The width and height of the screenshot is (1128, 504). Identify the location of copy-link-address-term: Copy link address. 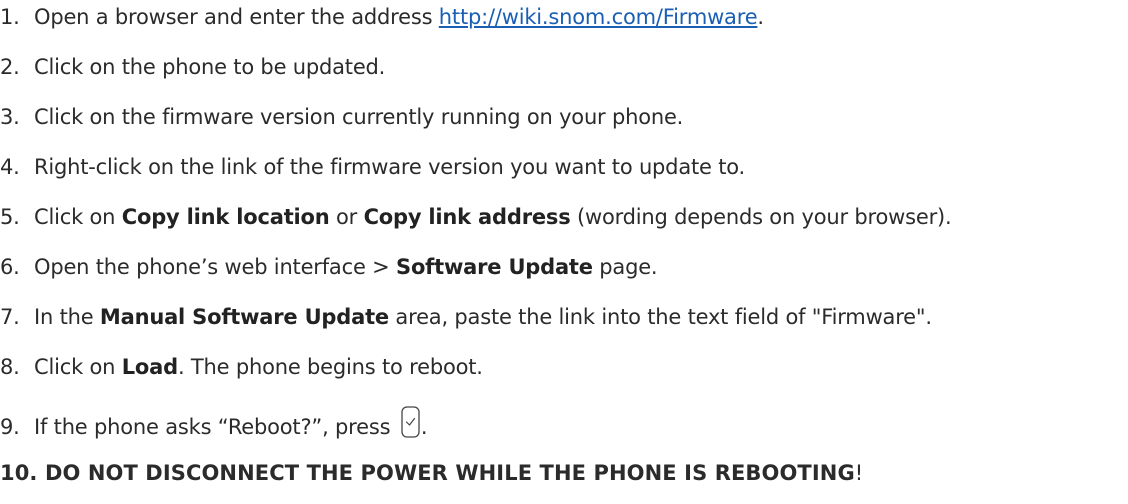
(467, 217).